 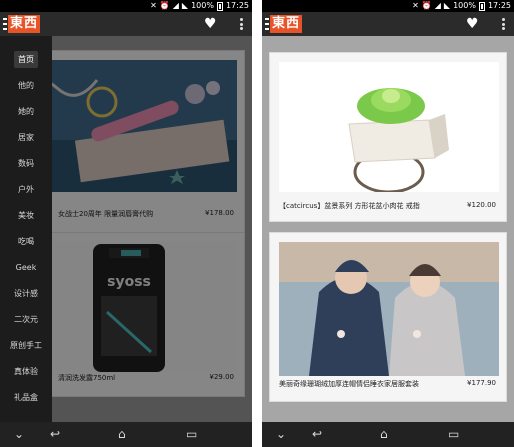 What do you see at coordinates (26, 319) in the screenshot?
I see `drawer-item-anime: 二次元` at bounding box center [26, 319].